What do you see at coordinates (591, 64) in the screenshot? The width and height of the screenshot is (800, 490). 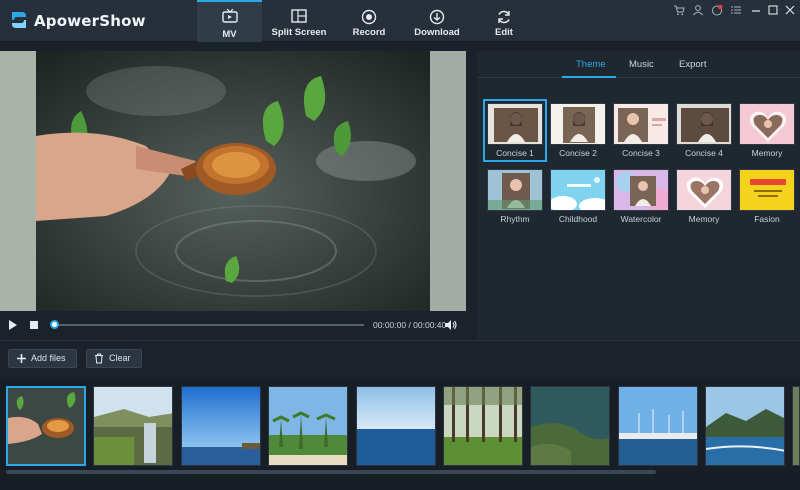 I see `tab-theme: Theme` at bounding box center [591, 64].